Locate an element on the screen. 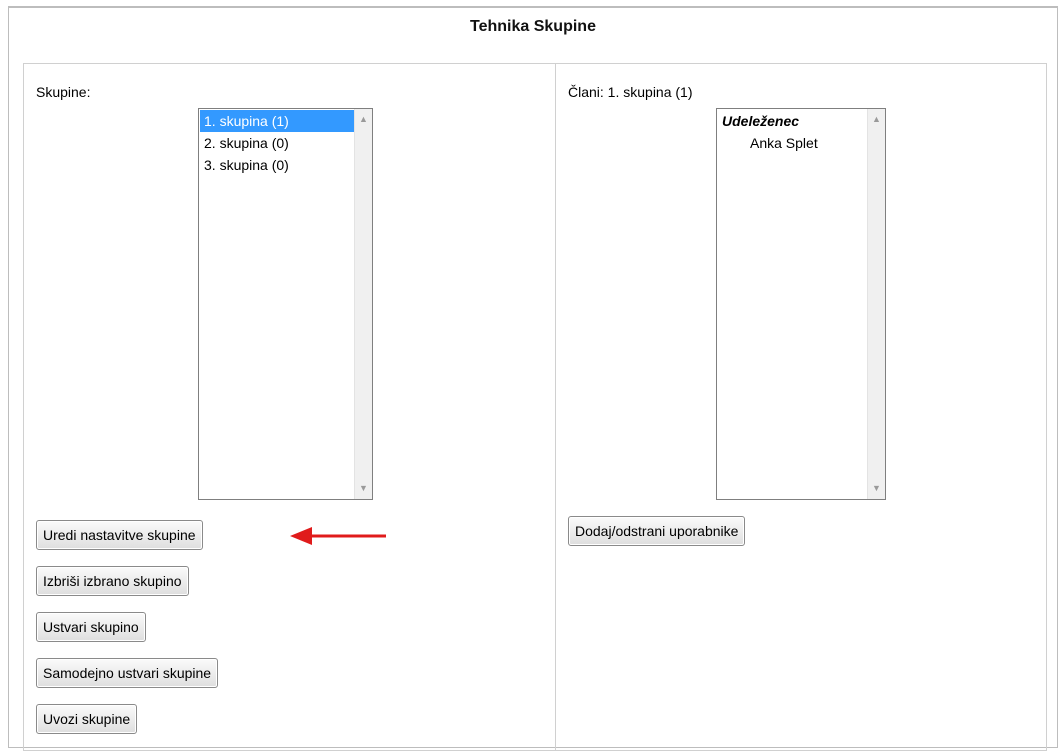  members-listbox: Udeleženec Anka Splet ▲ ▼ is located at coordinates (801, 304).